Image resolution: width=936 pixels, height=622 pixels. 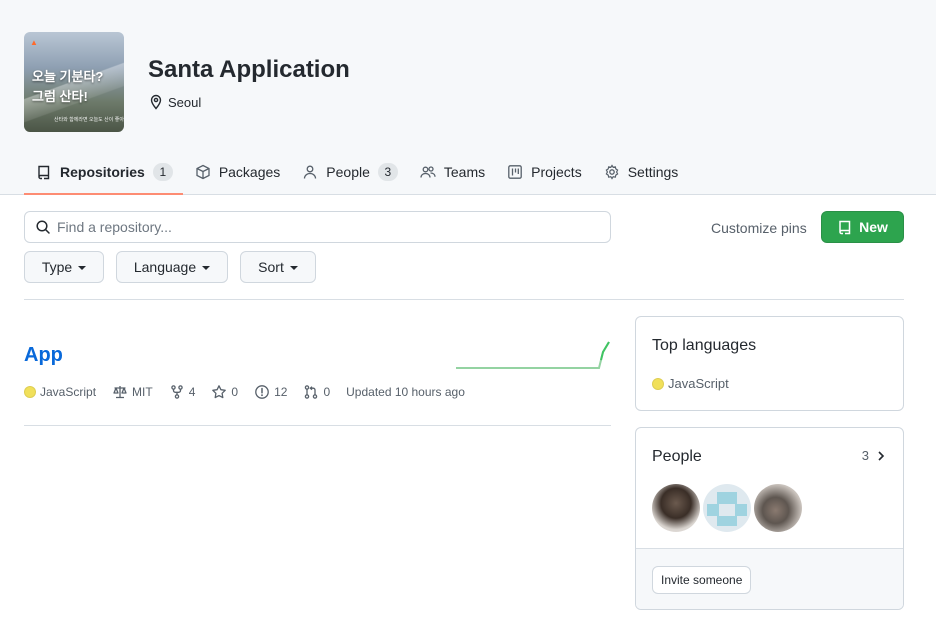 I want to click on search-input, so click(x=317, y=227).